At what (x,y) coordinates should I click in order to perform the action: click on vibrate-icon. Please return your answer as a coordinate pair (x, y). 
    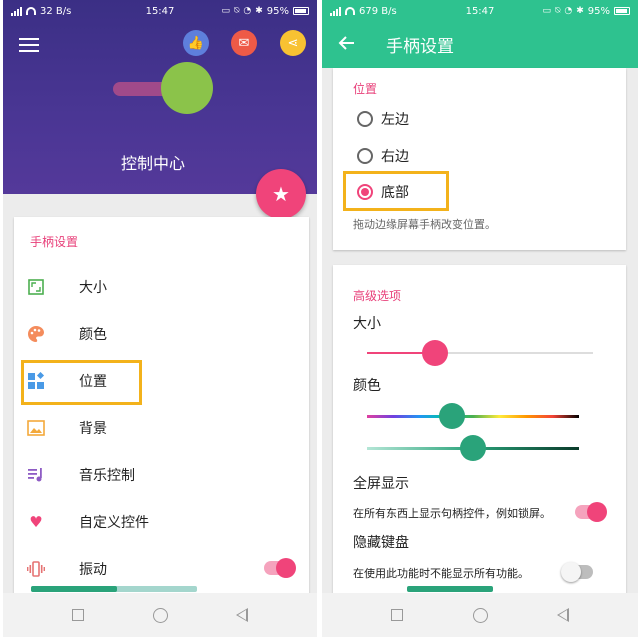
    Looking at the image, I should click on (36, 569).